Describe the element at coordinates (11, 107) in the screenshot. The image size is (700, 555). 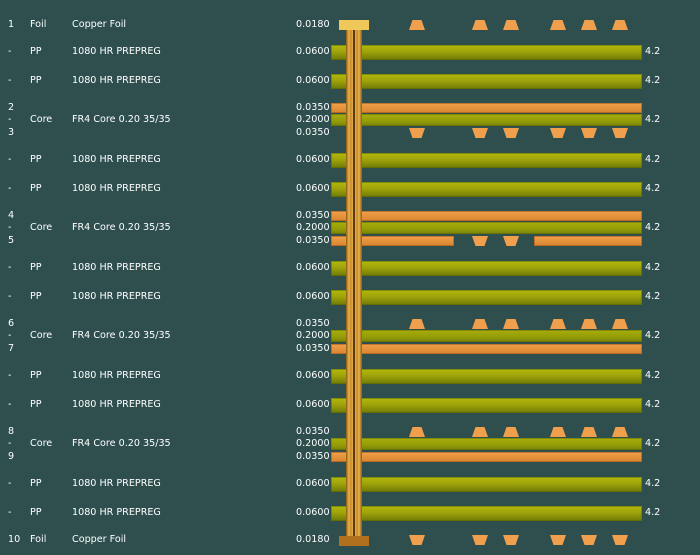
I see `layer-number: 2` at that location.